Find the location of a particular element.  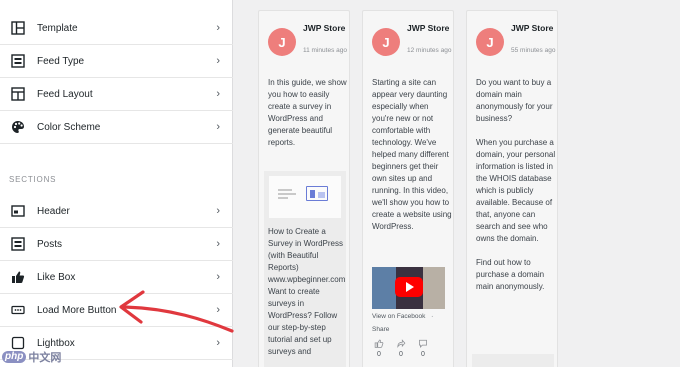

feed-layout-icon is located at coordinates (18, 94).